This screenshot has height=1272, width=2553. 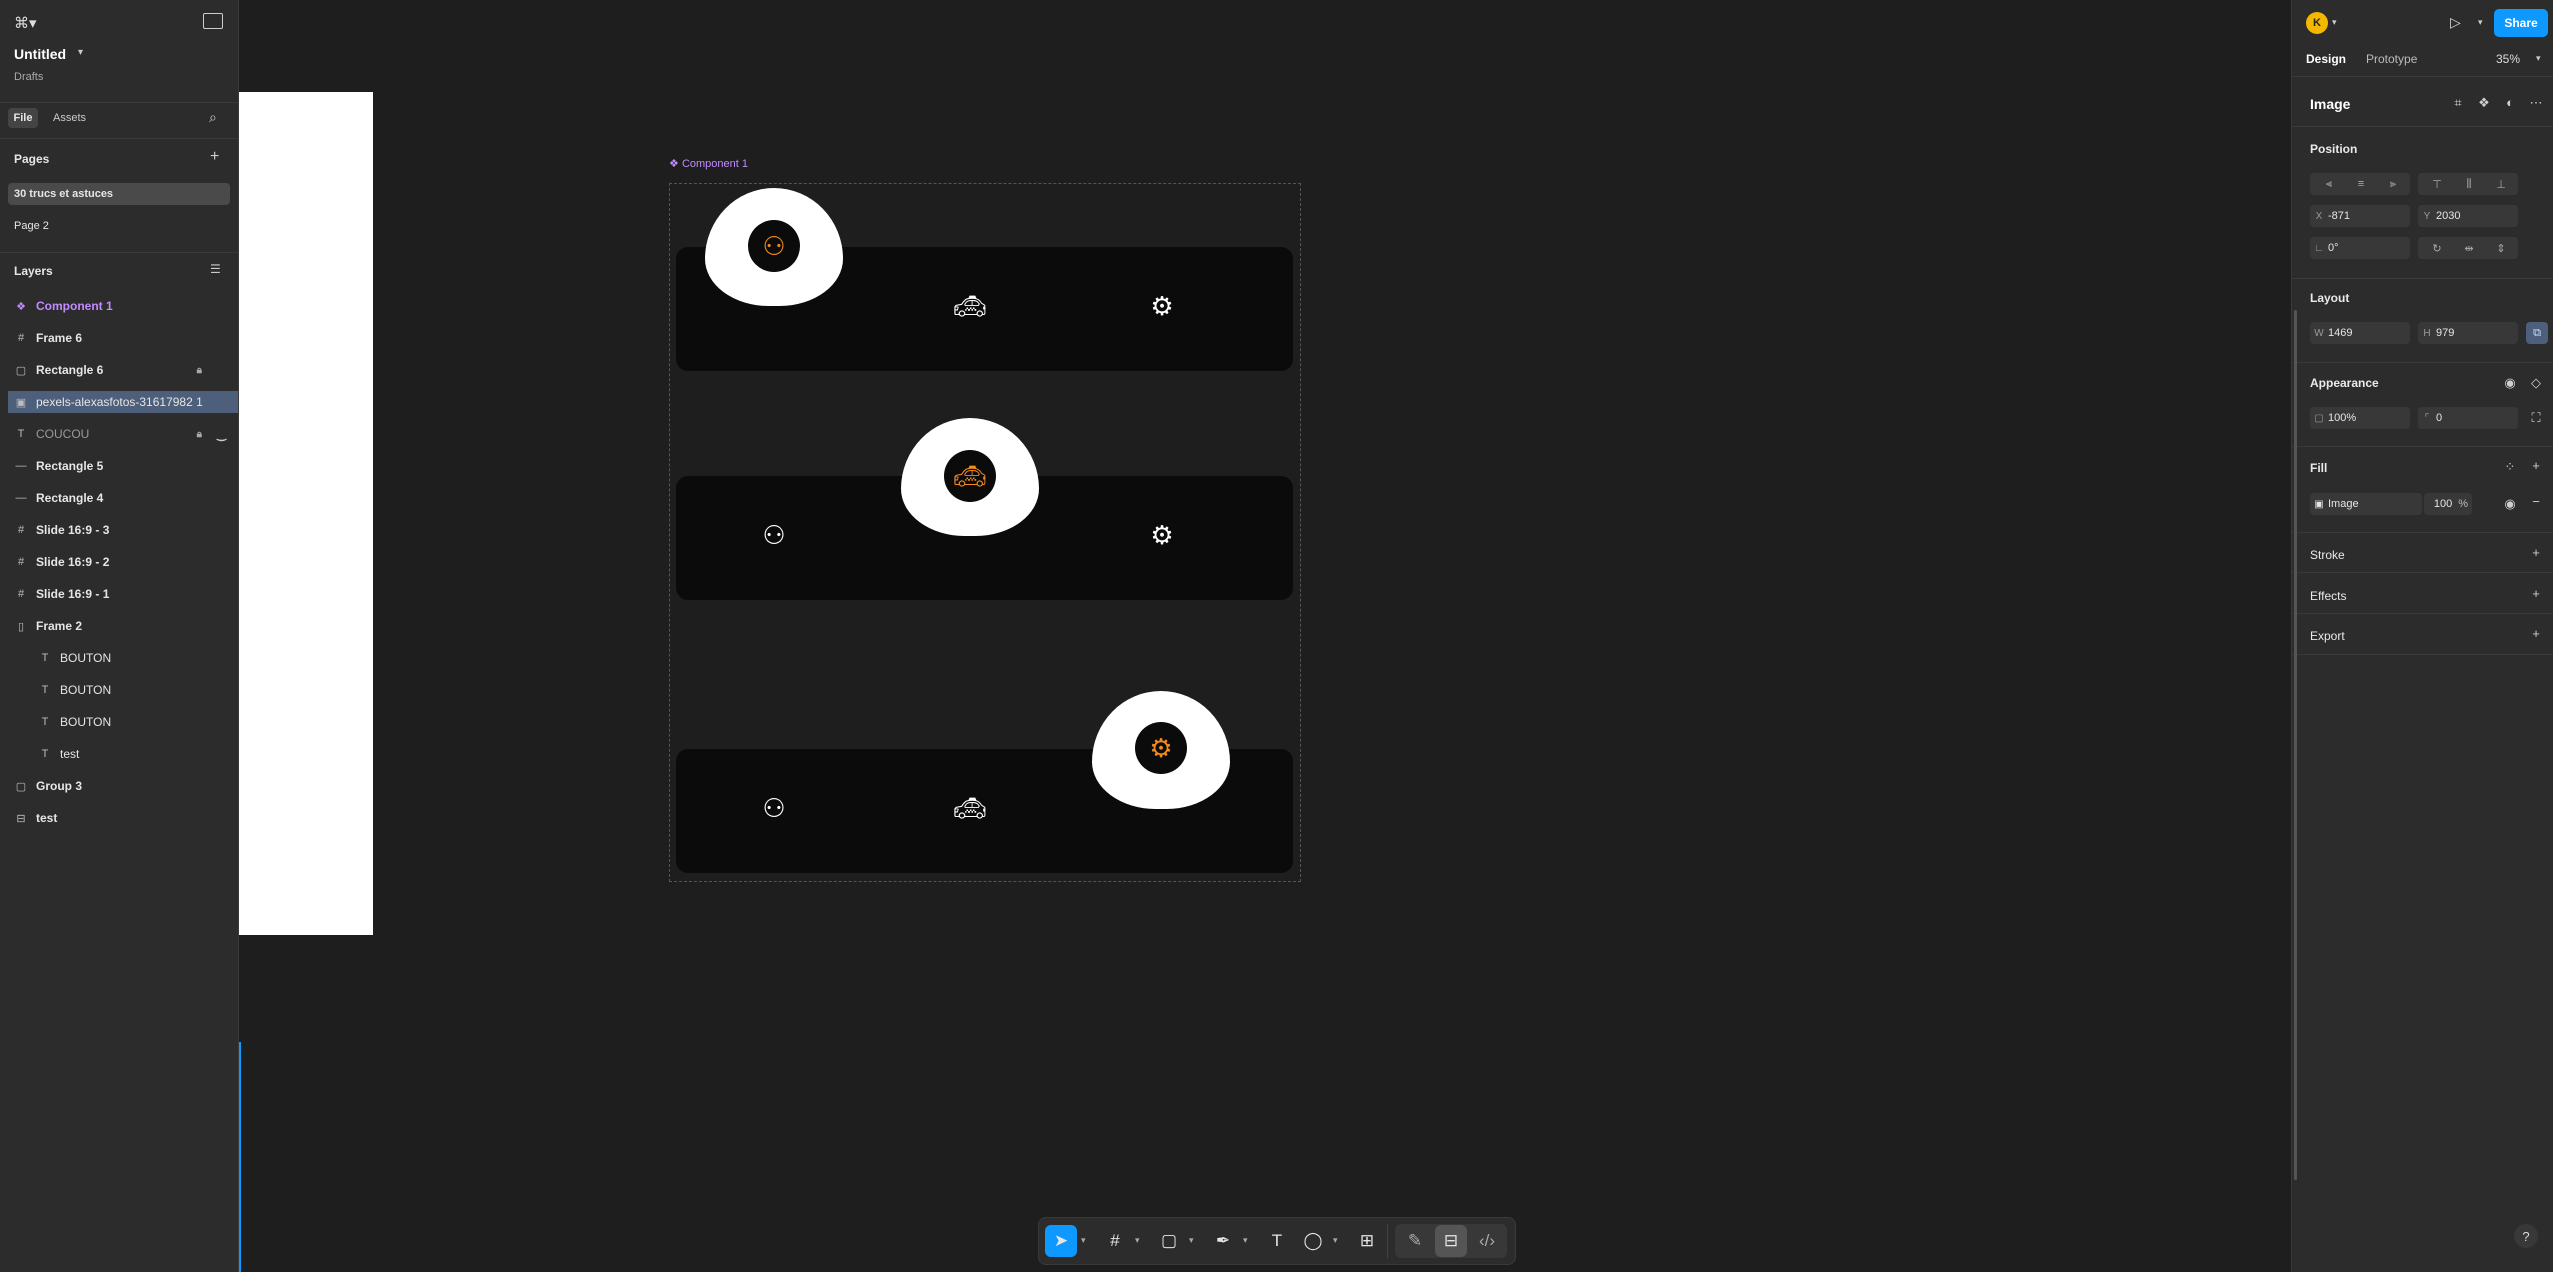 What do you see at coordinates (2536, 418) in the screenshot?
I see `independent-corners-icon: ⛶` at bounding box center [2536, 418].